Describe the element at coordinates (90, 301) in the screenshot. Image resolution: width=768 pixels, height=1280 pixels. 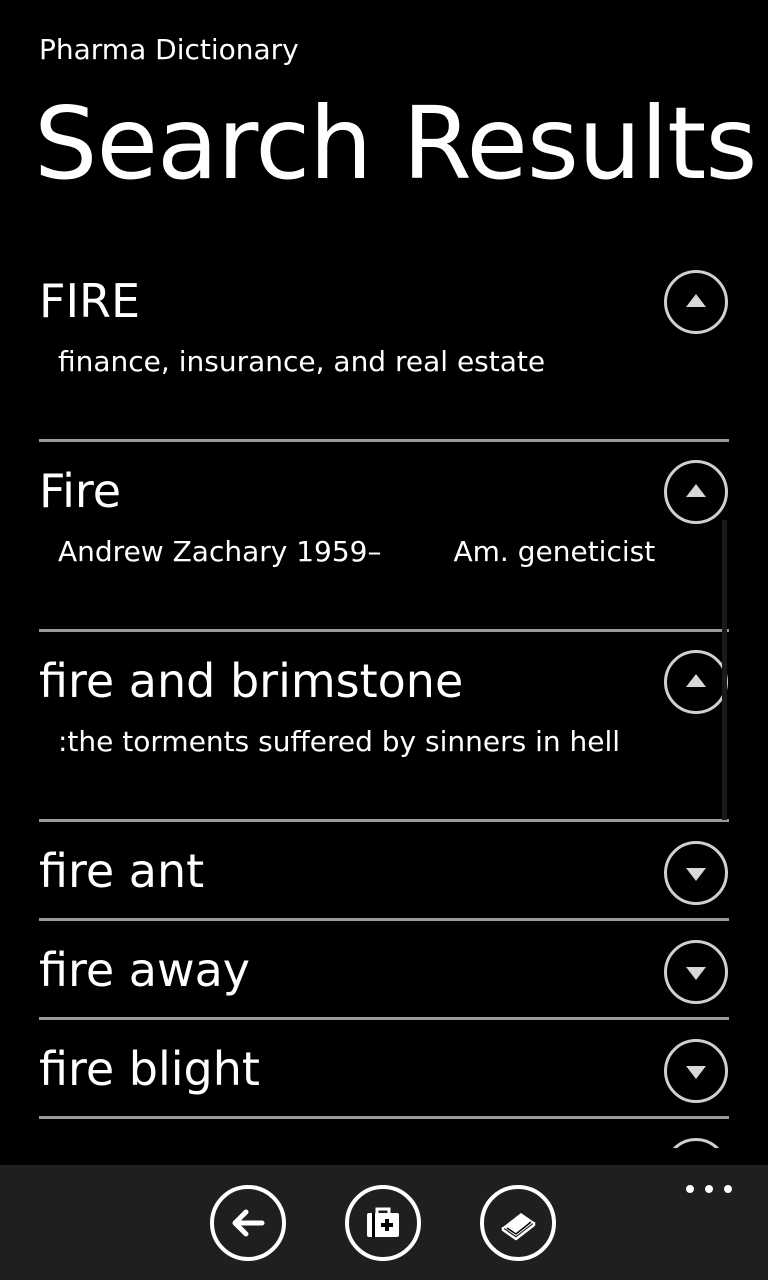
I see `entry-term: FIRE` at that location.